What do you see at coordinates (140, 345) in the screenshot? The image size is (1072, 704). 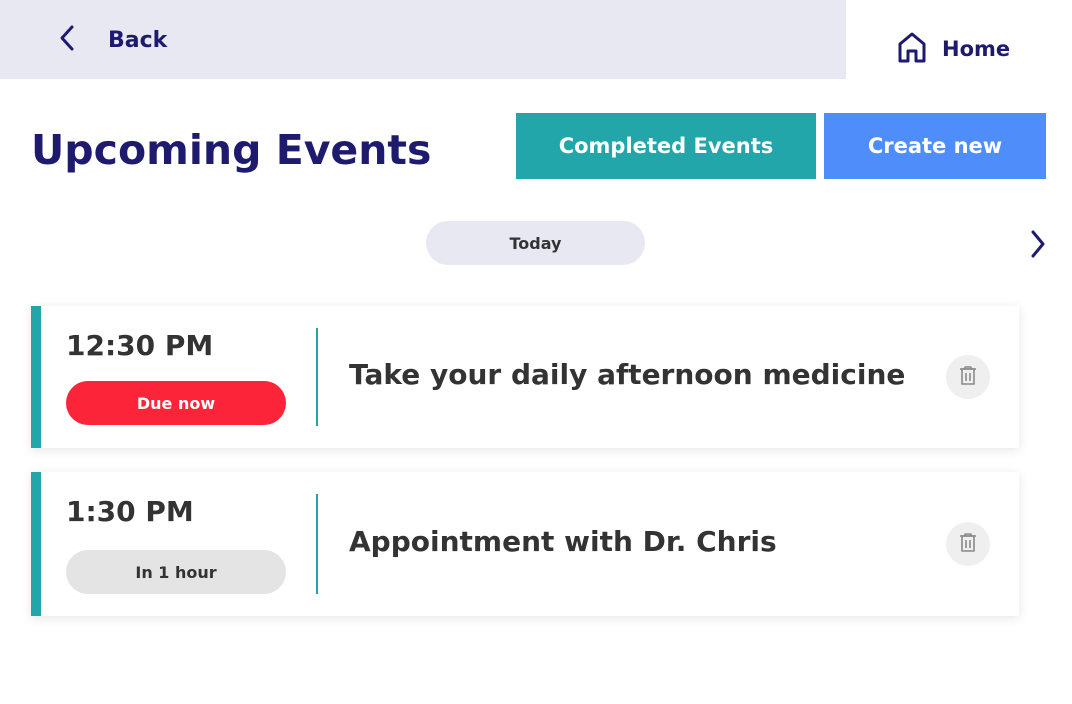 I see `event-time: 12:30 PM` at bounding box center [140, 345].